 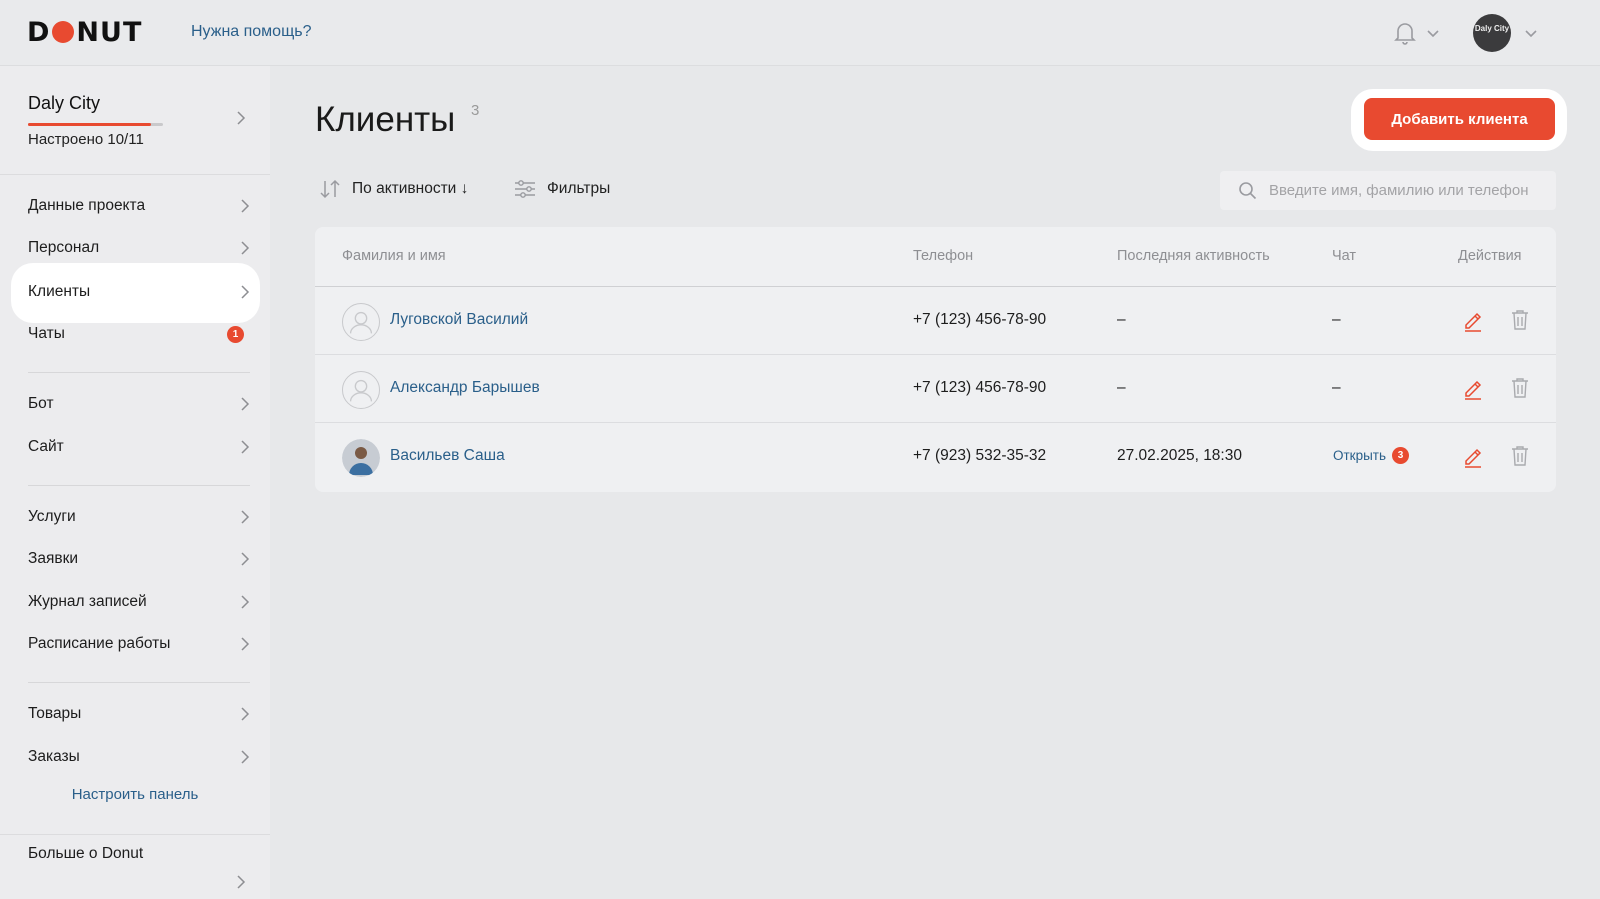 I want to click on sidebar-item-label: Заказы, so click(x=54, y=756).